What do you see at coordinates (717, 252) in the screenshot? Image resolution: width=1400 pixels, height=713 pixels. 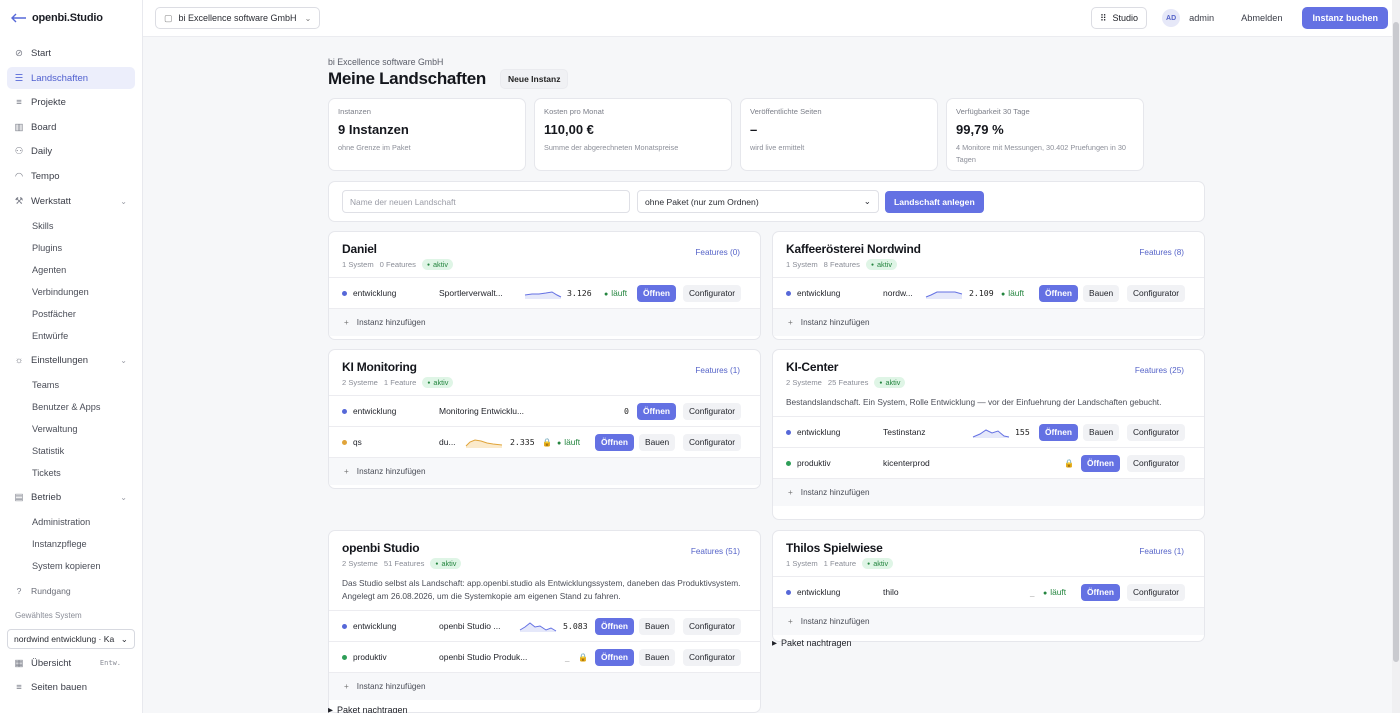 I see `features-link: Features (0)` at bounding box center [717, 252].